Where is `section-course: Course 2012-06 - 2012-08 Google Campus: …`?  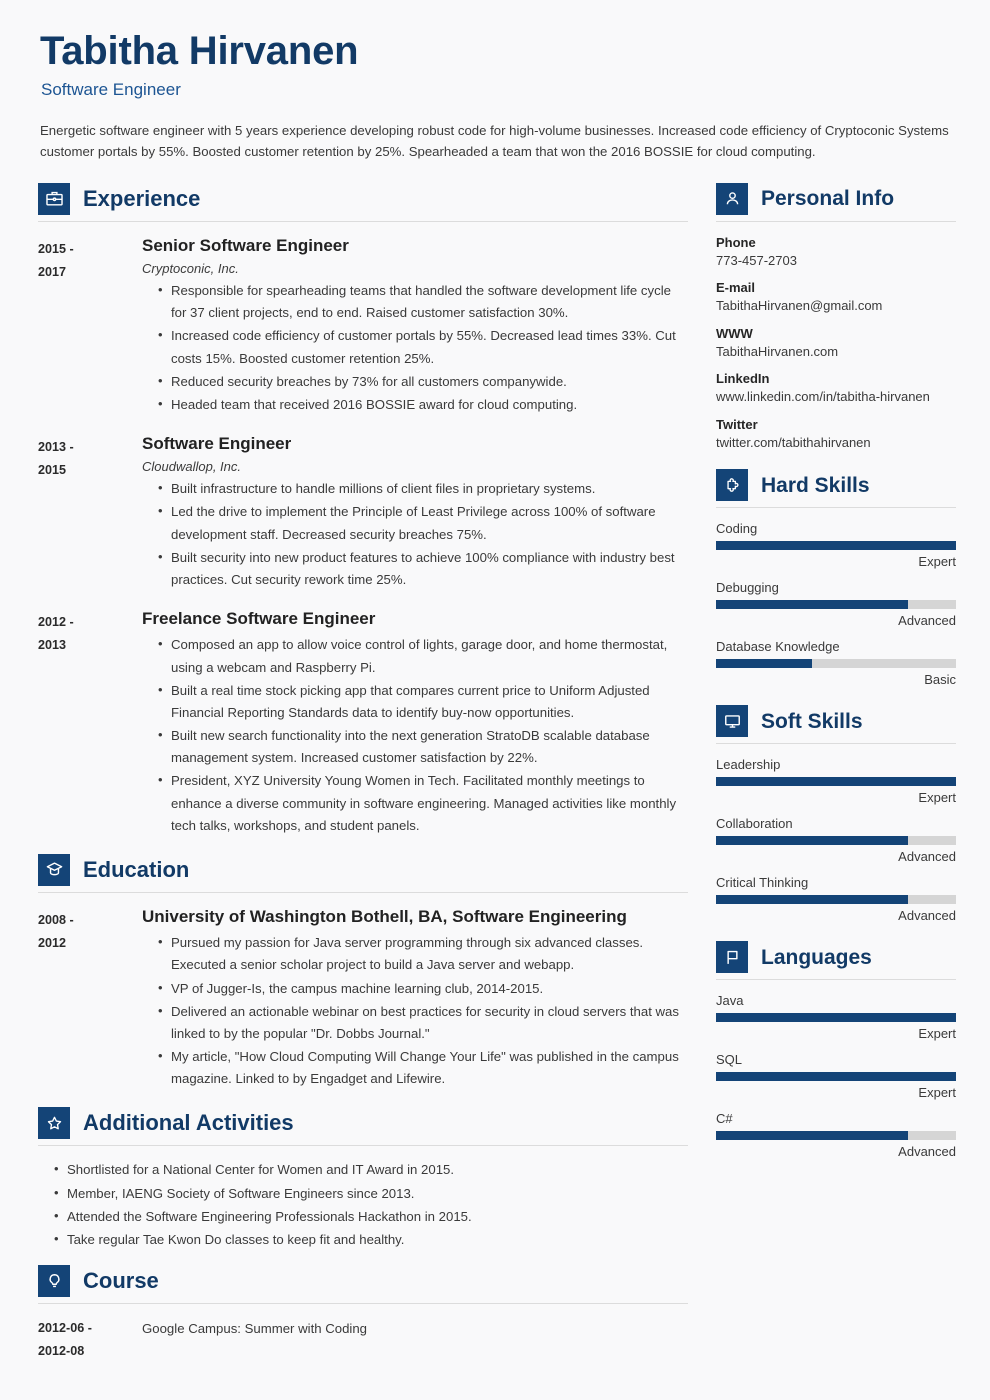 section-course: Course 2012-06 - 2012-08 Google Campus: … is located at coordinates (363, 1314).